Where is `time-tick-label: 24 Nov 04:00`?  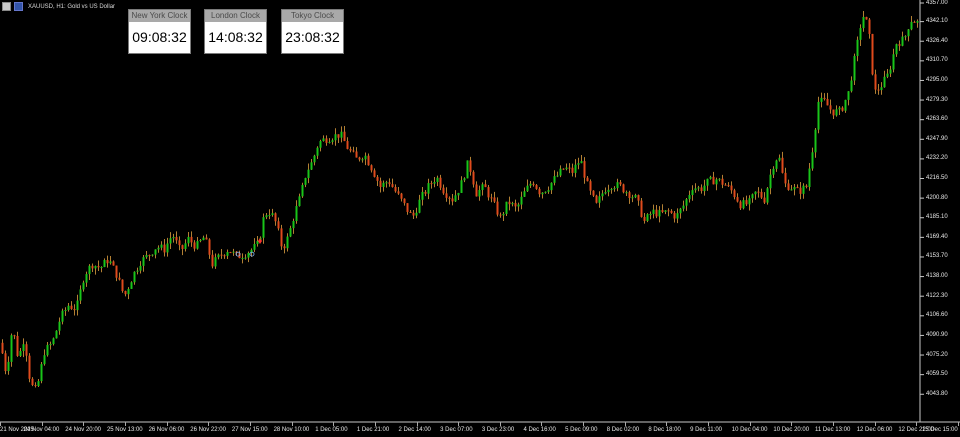 time-tick-label: 24 Nov 04:00 is located at coordinates (41, 430).